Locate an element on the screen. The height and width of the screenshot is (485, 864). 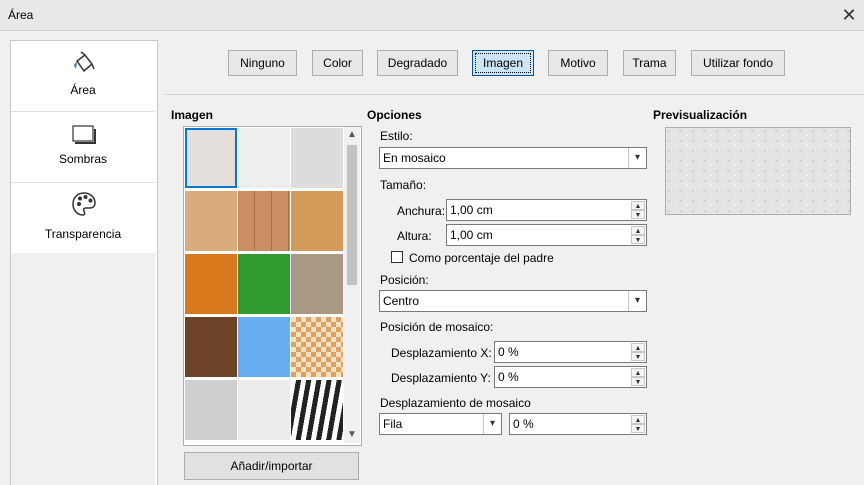
image-tile-grass is located at coordinates (264, 284).